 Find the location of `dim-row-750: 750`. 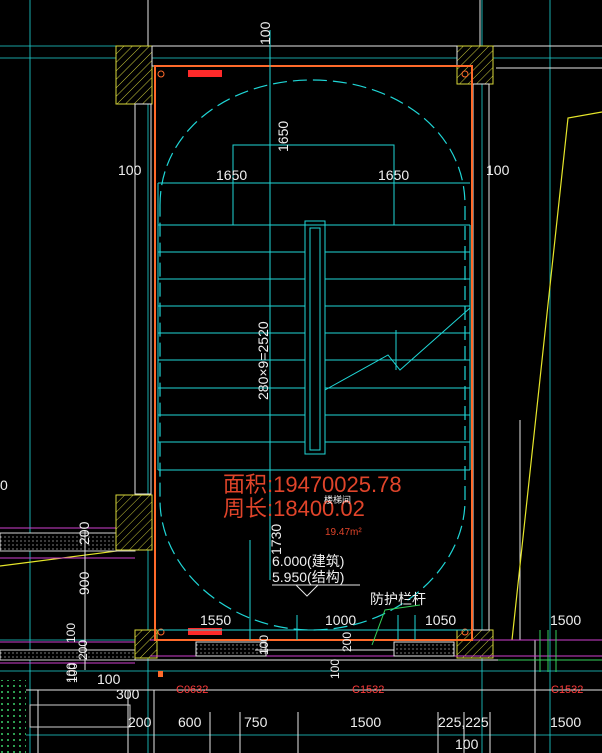

dim-row-750: 750 is located at coordinates (256, 722).